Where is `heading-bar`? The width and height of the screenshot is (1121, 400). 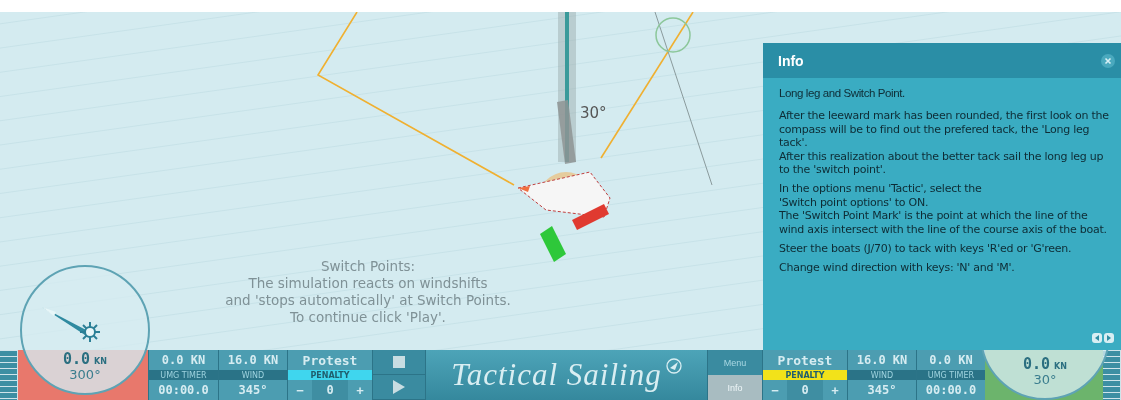
heading-bar is located at coordinates (566, 132).